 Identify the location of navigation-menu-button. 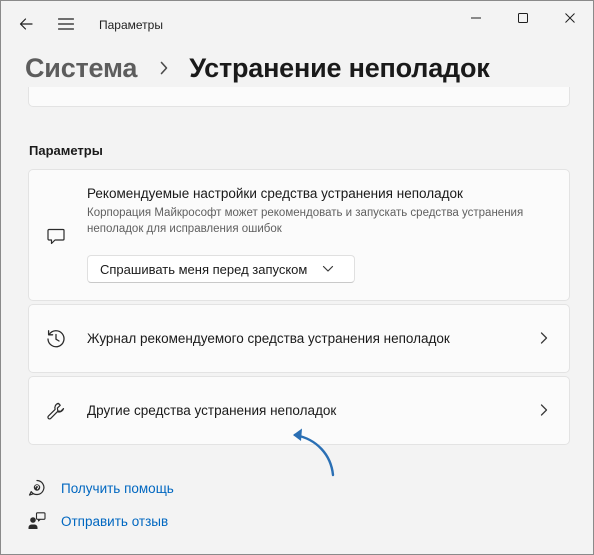
(66, 24).